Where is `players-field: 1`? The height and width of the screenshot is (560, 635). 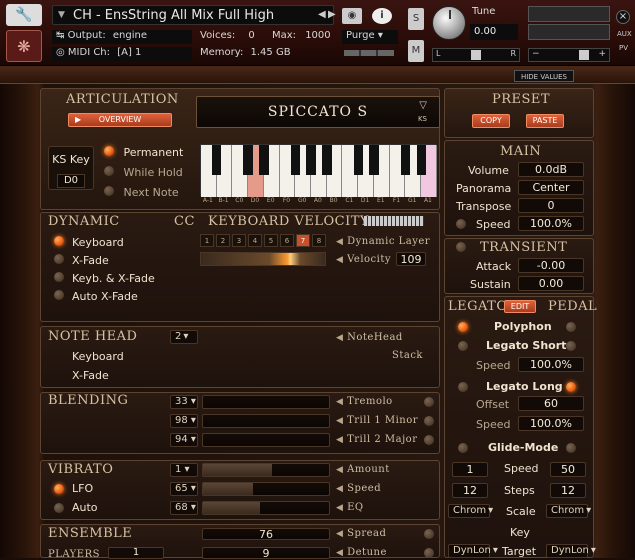 players-field: 1 is located at coordinates (136, 553).